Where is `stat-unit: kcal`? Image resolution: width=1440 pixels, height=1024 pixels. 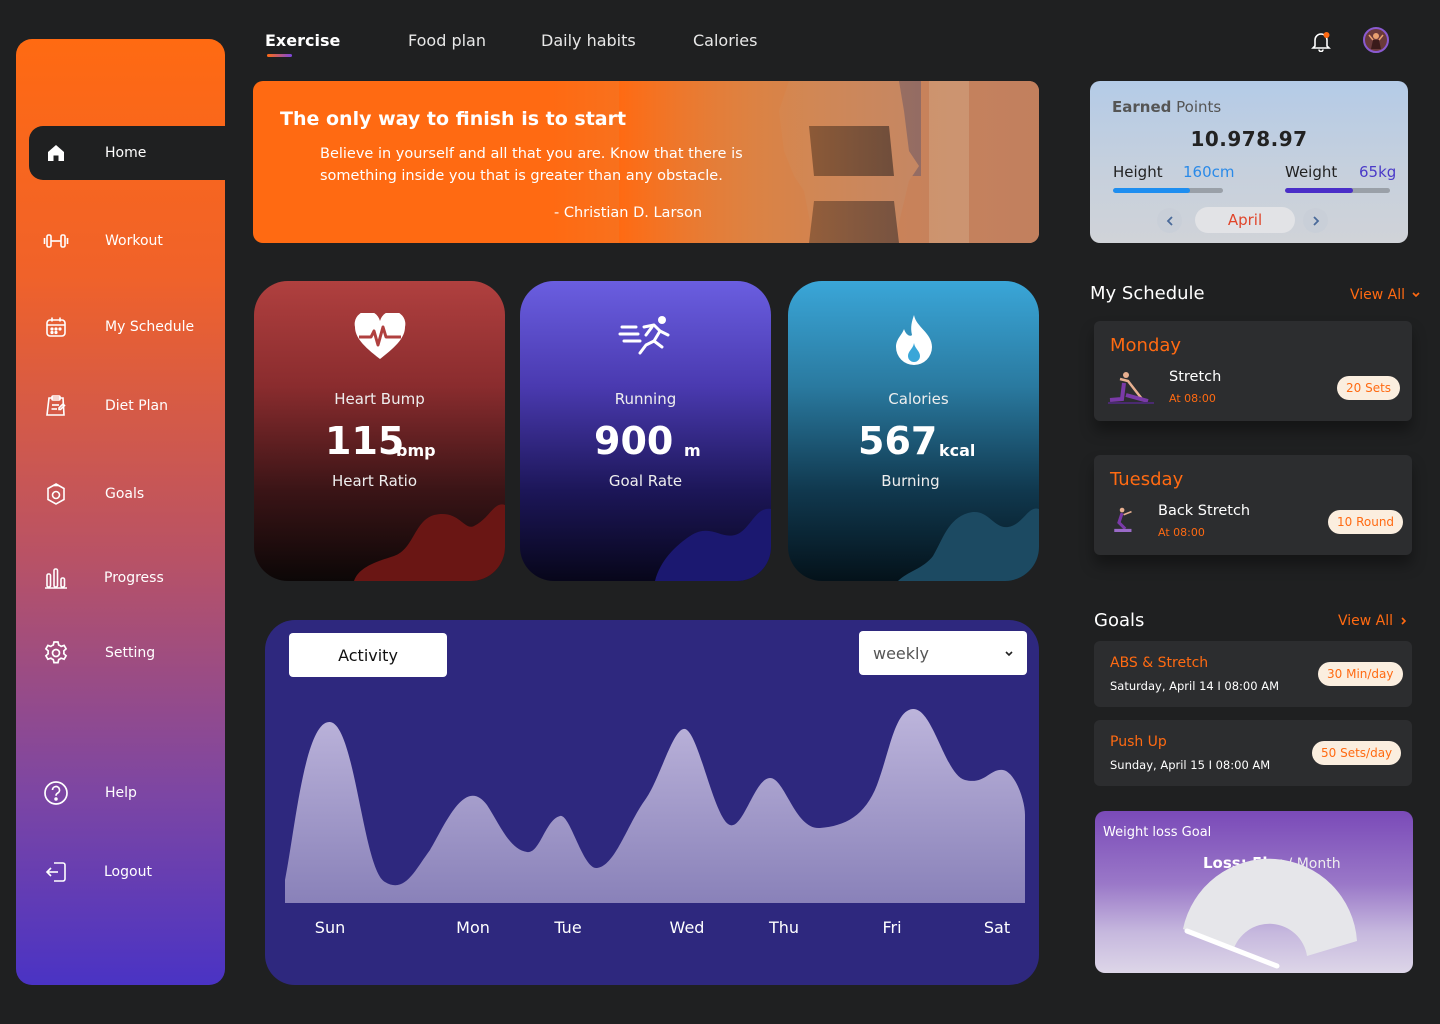 stat-unit: kcal is located at coordinates (957, 450).